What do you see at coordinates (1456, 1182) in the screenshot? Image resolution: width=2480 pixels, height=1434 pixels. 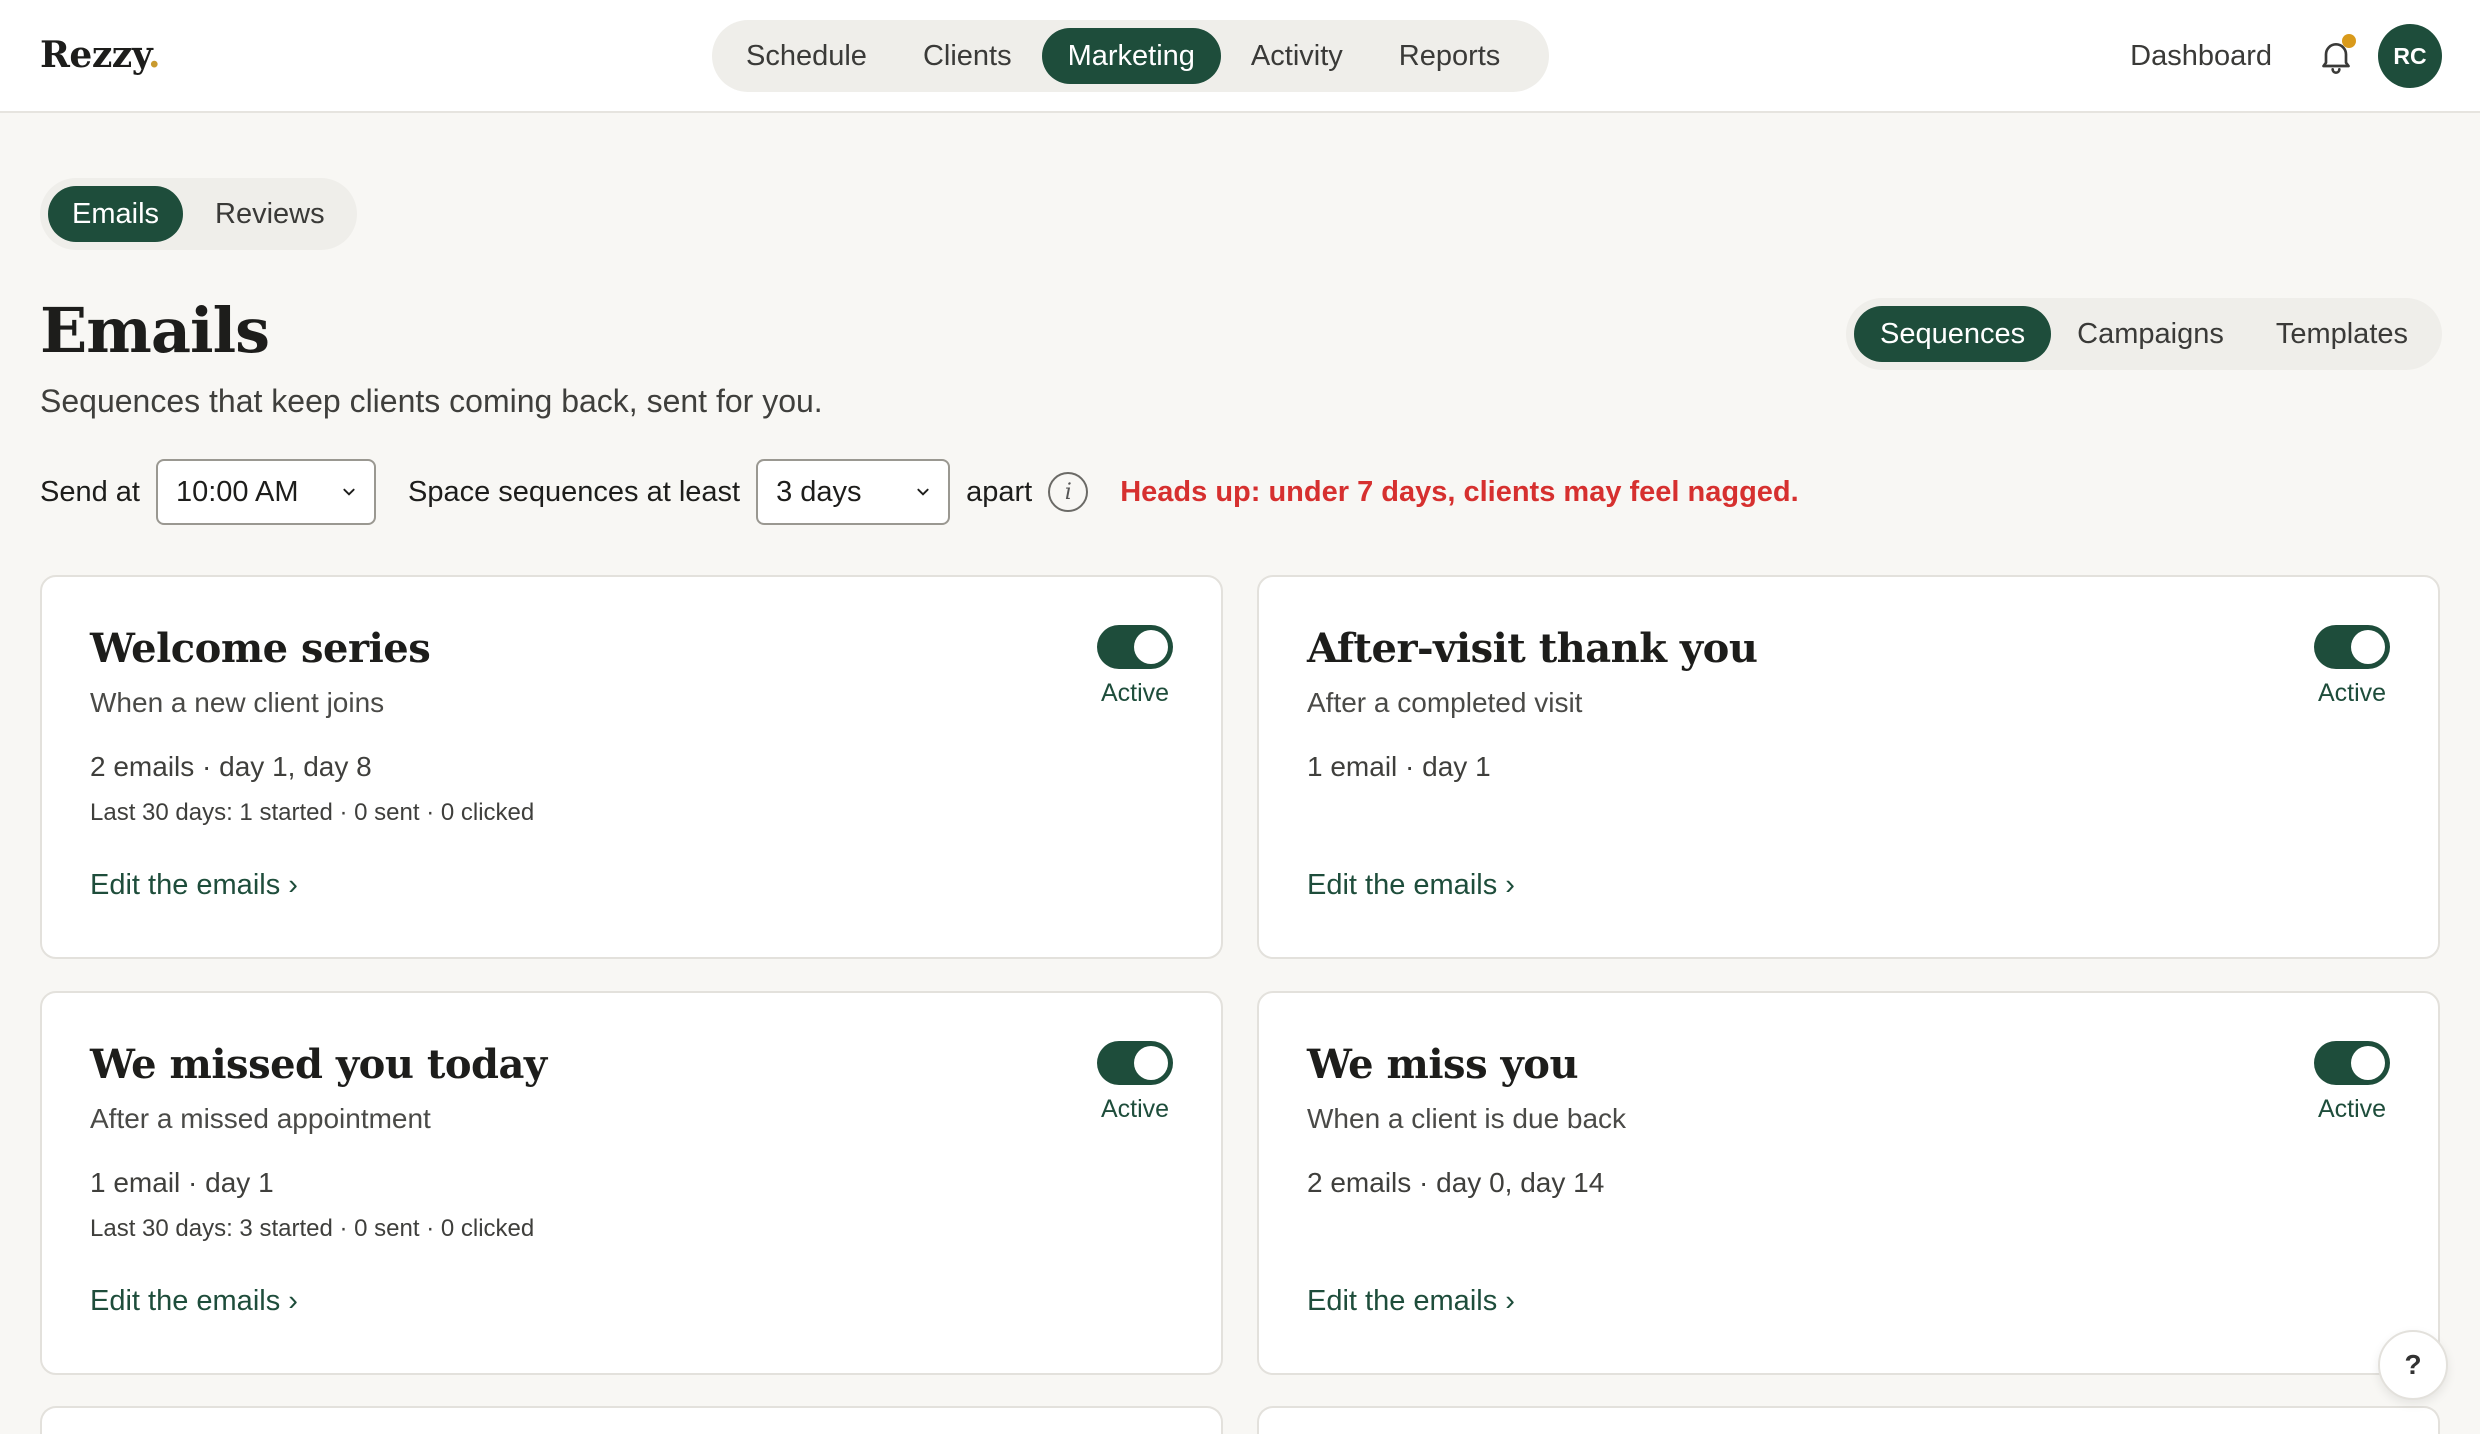 I see `sequence-email-count: 2 emails · day 0, day 14` at bounding box center [1456, 1182].